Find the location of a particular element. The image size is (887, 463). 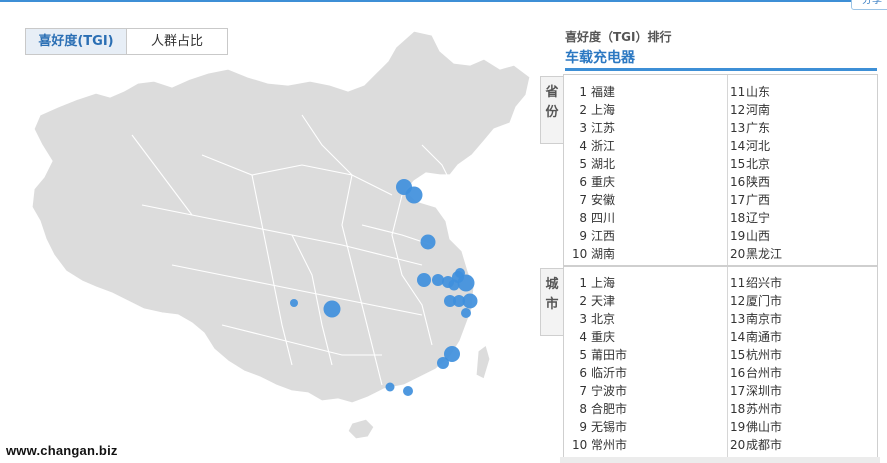

ranking-title-rule is located at coordinates (721, 69).